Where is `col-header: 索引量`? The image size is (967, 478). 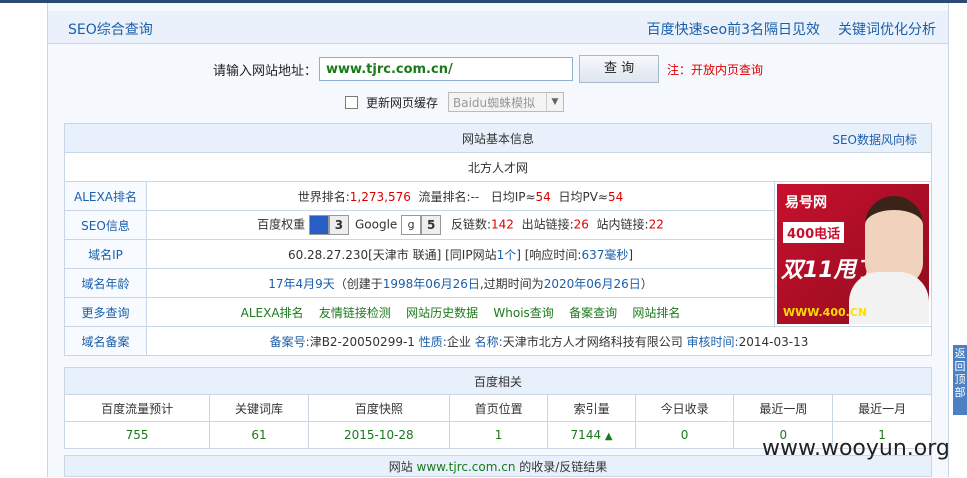 col-header: 索引量 is located at coordinates (591, 408).